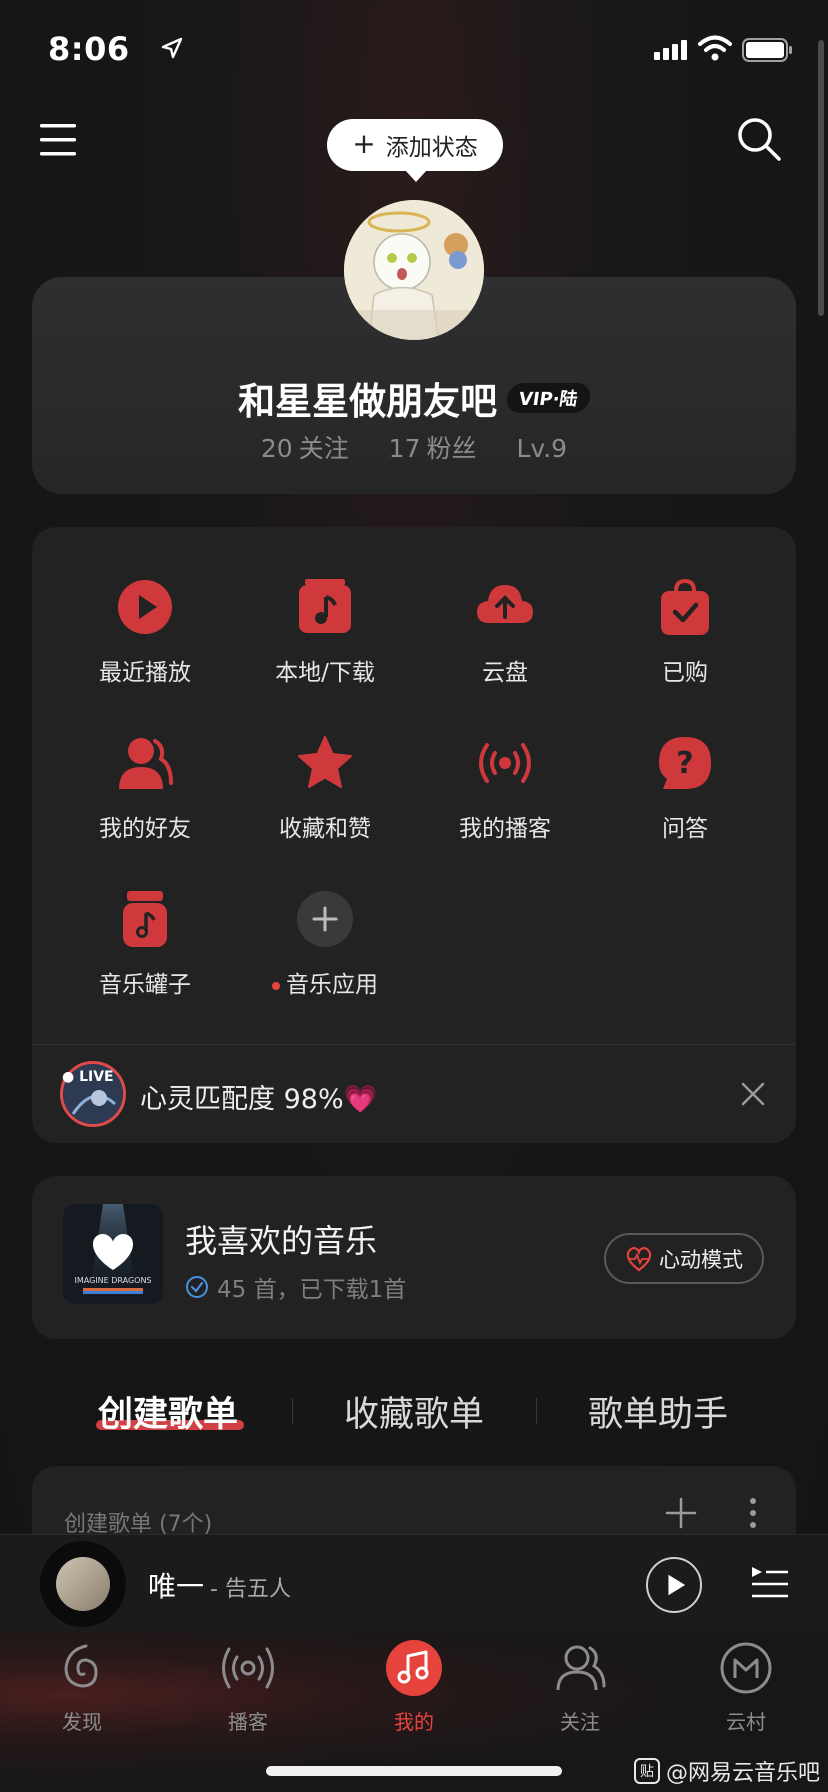 Image resolution: width=828 pixels, height=1792 pixels. I want to click on discover-icon, so click(81, 1666).